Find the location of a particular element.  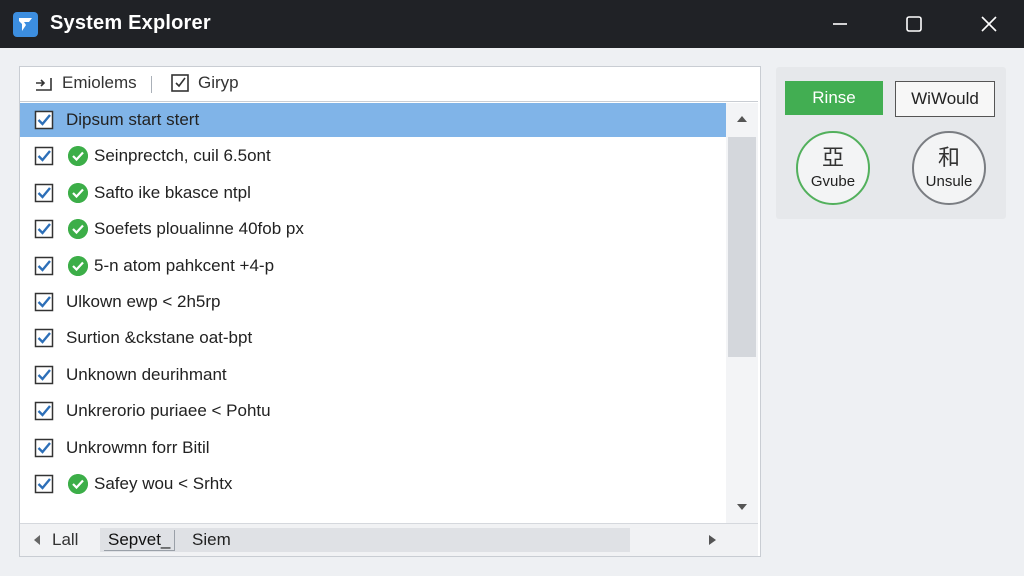

unsule-glyph-icon: 和 is located at coordinates (948, 158).